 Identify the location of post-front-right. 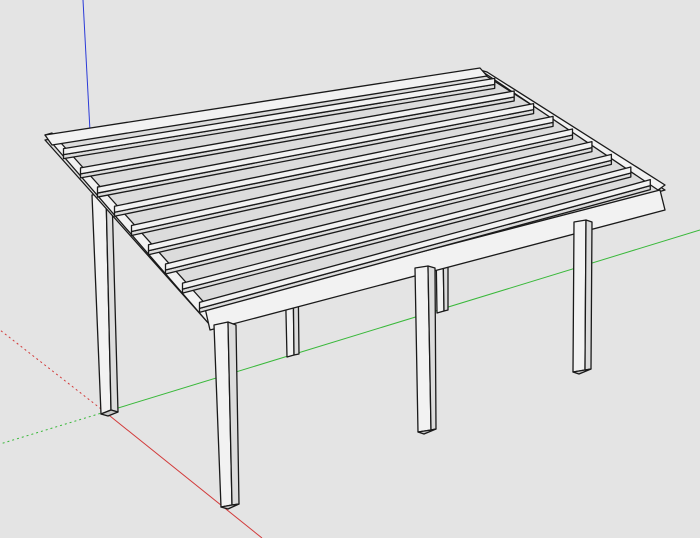
(582, 297).